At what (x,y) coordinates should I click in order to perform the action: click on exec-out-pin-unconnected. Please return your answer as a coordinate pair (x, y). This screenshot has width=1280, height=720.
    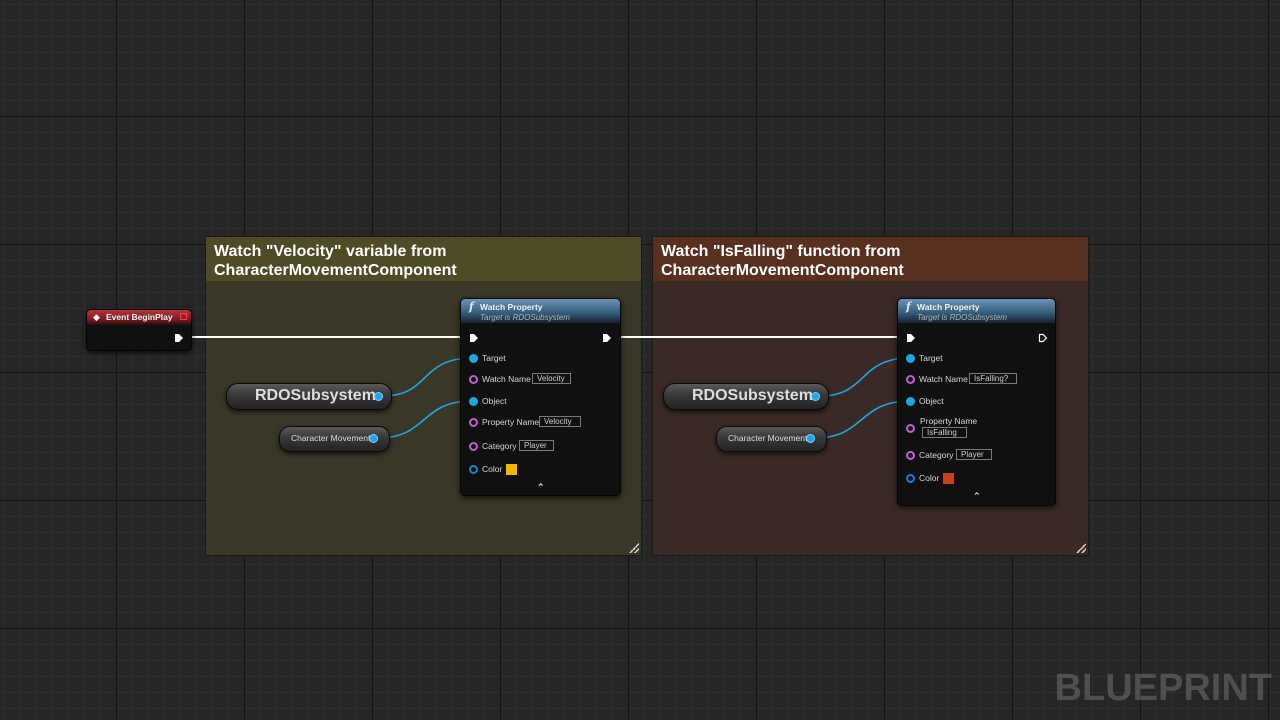
    Looking at the image, I should click on (1043, 338).